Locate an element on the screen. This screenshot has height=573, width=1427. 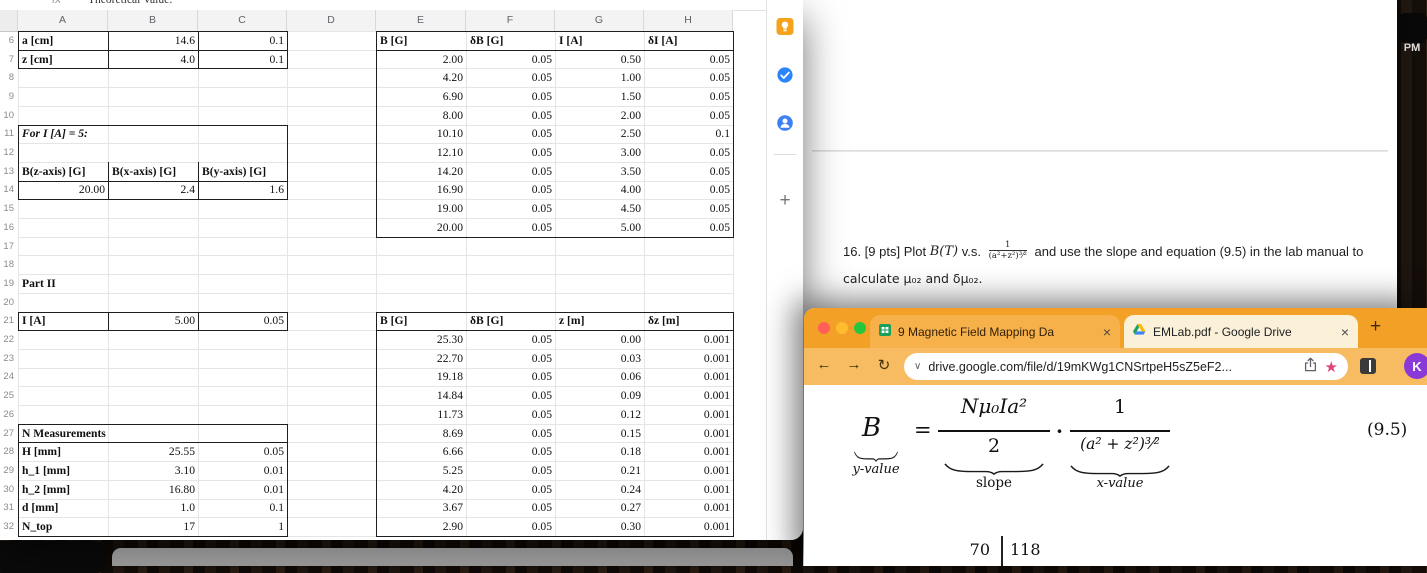
sheets-favicon is located at coordinates (885, 331).